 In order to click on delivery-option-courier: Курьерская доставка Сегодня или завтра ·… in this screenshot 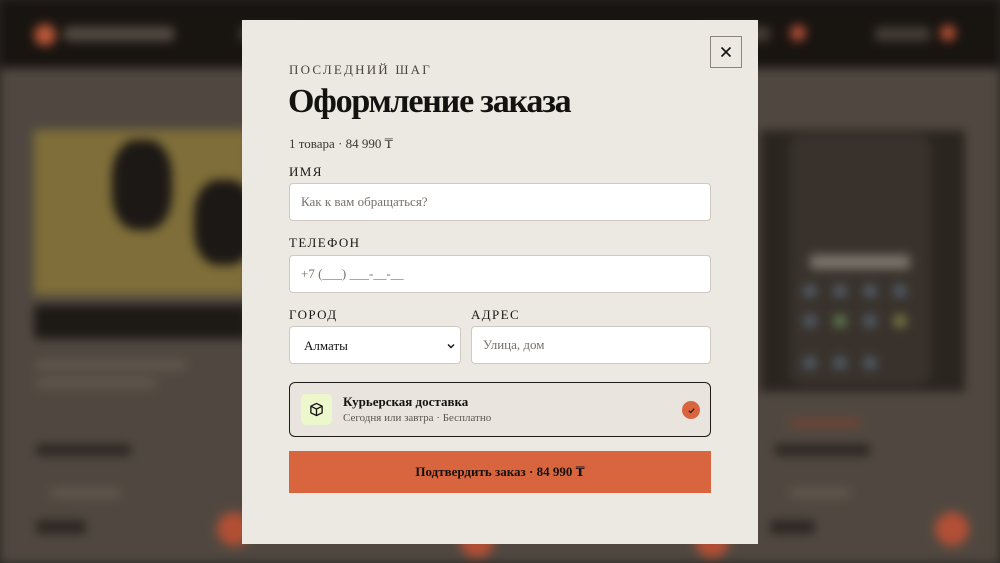, I will do `click(500, 409)`.